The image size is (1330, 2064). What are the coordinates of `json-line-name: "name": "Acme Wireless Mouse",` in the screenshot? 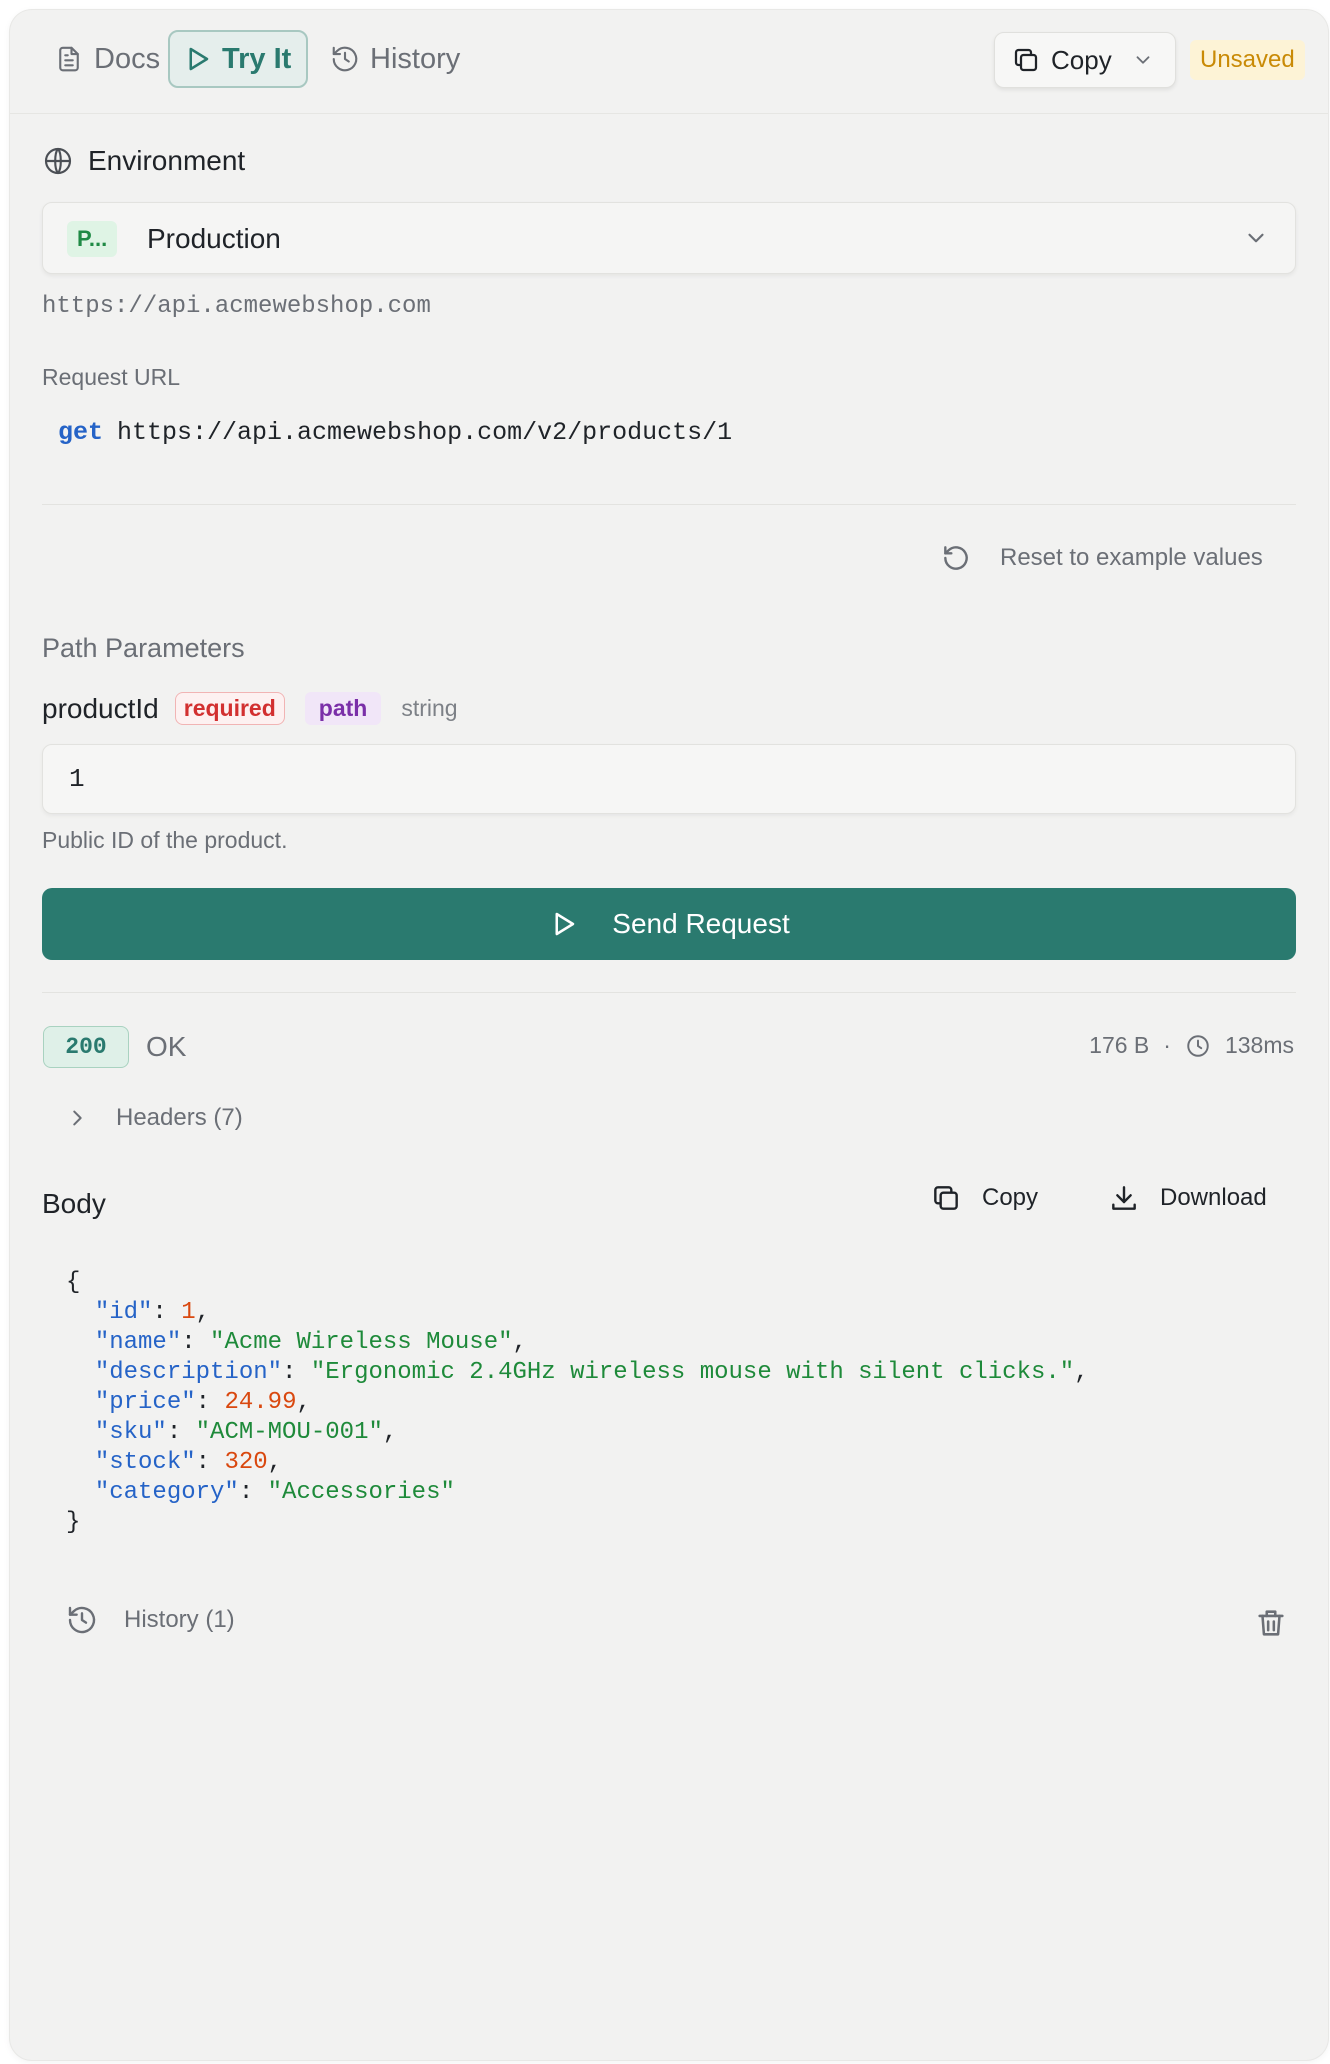 It's located at (310, 1342).